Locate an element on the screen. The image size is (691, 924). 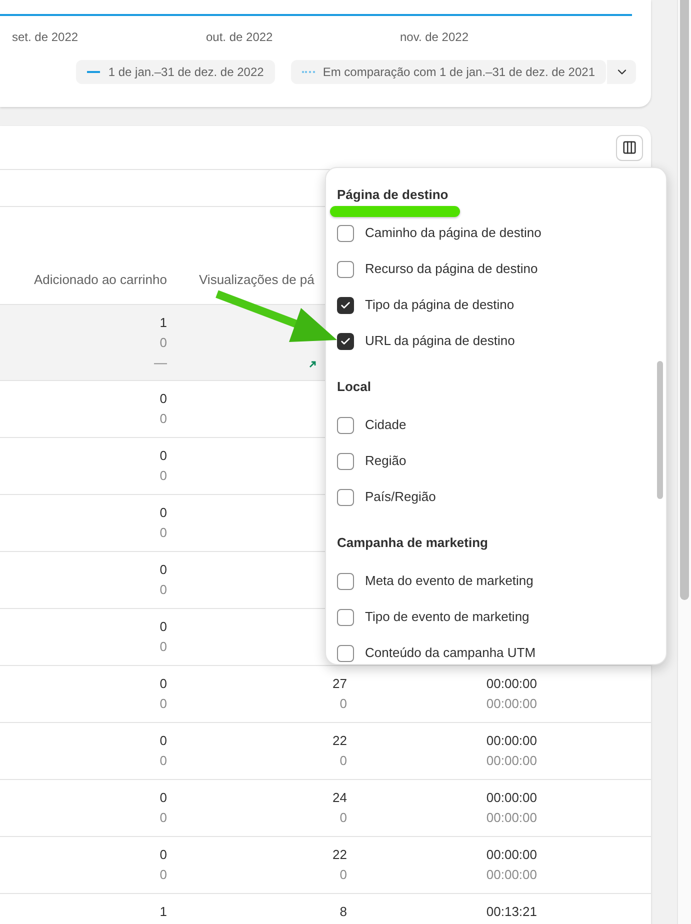
current-value: 8 is located at coordinates (343, 912).